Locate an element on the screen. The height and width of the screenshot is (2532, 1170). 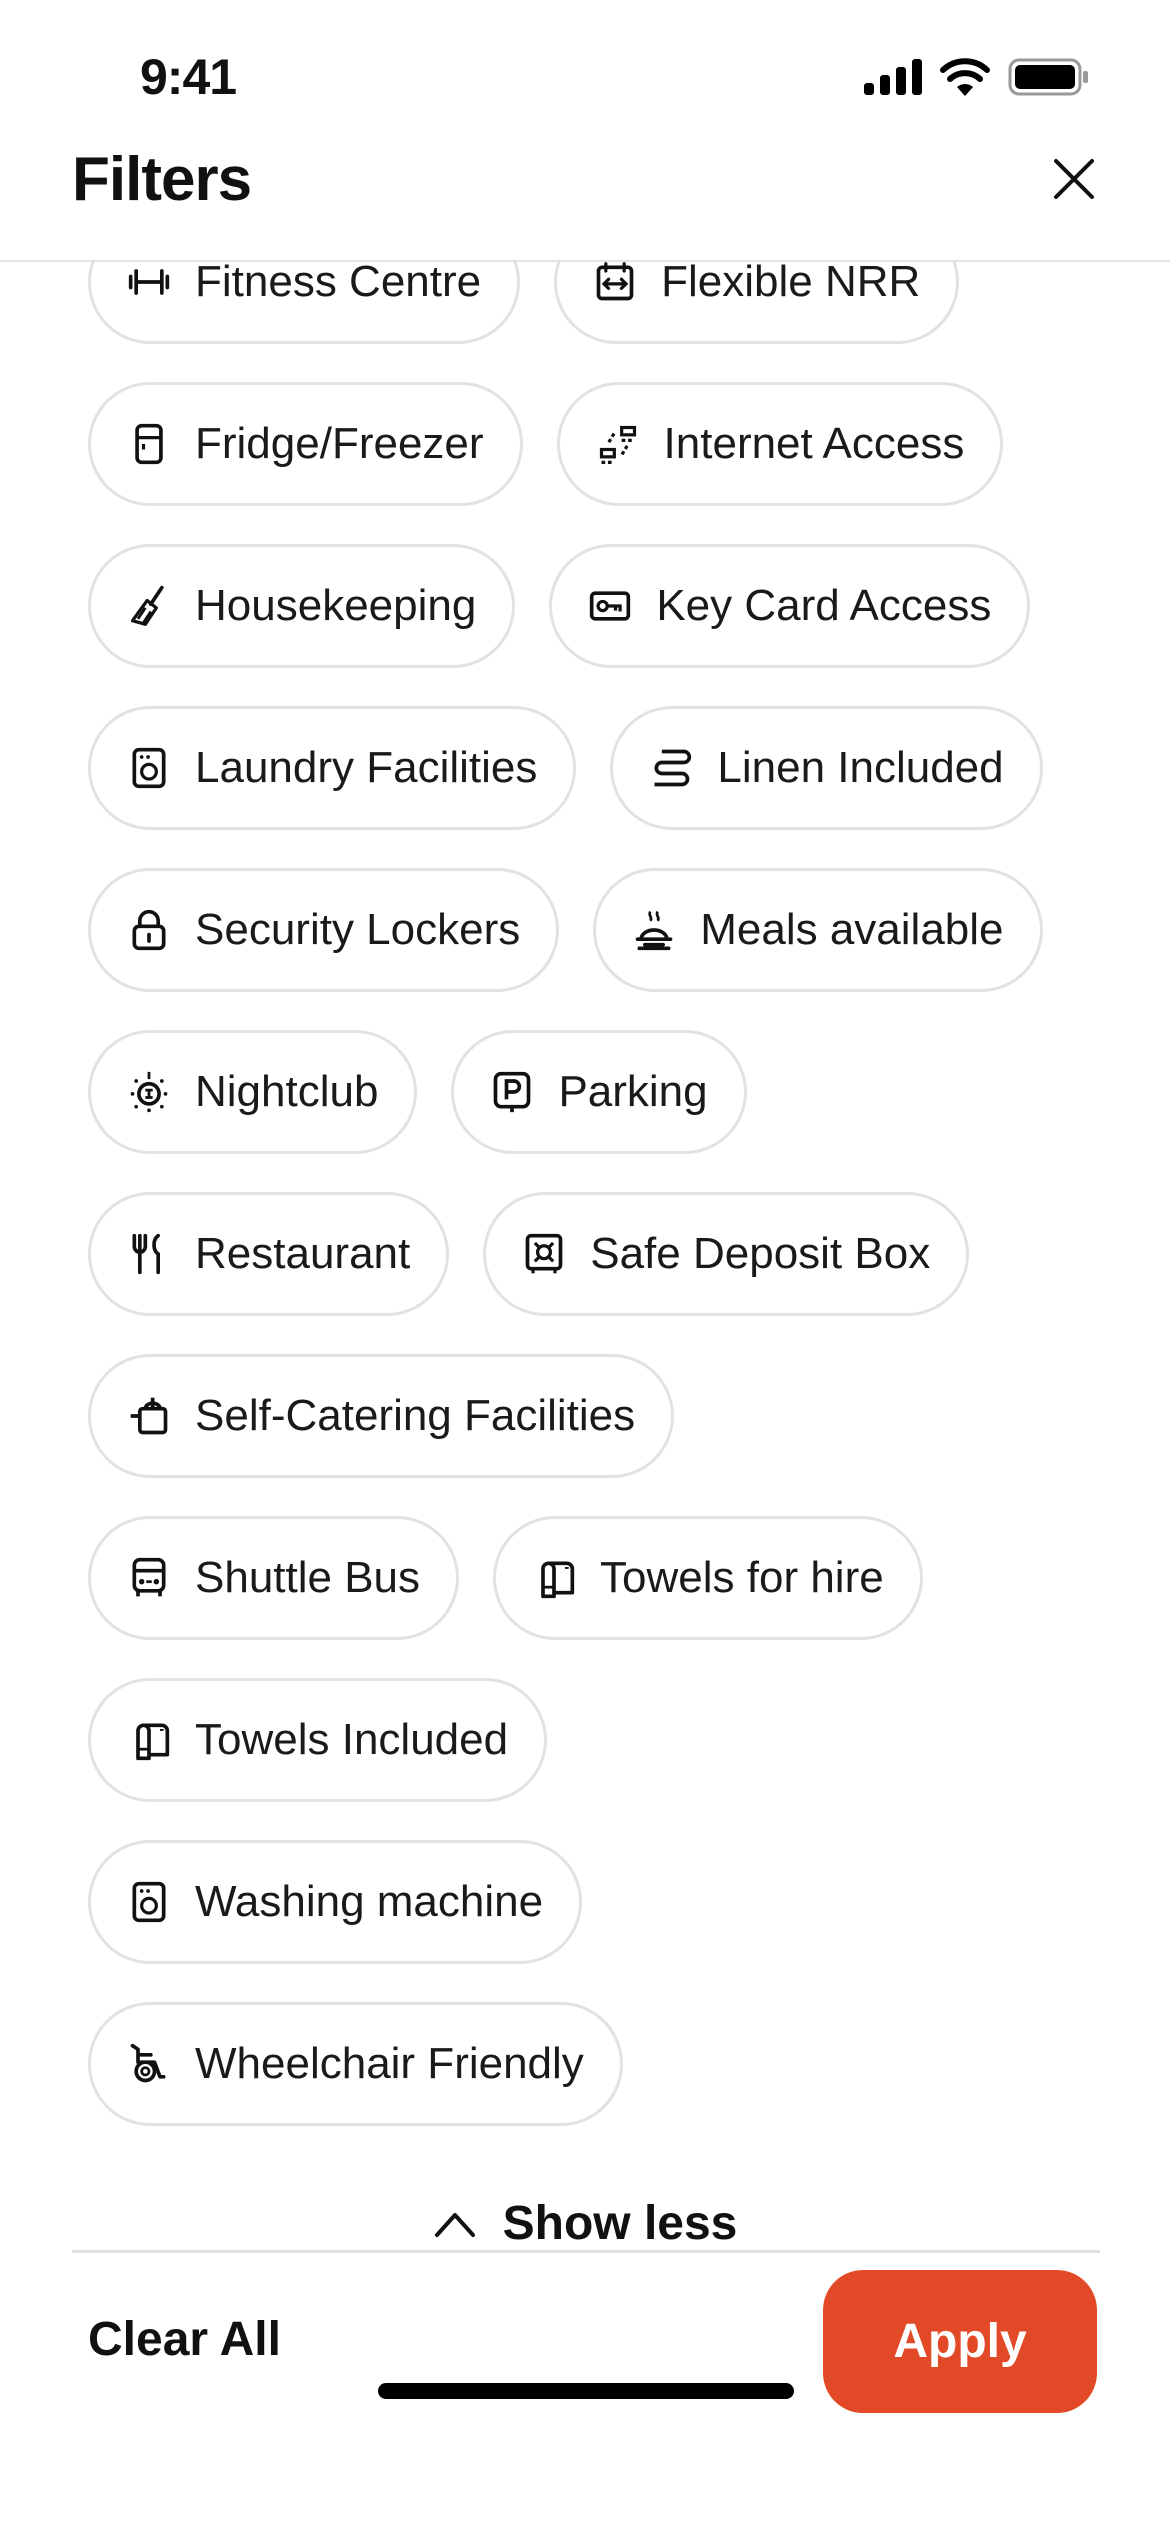
filter-chip-parking: Parking is located at coordinates (599, 1092).